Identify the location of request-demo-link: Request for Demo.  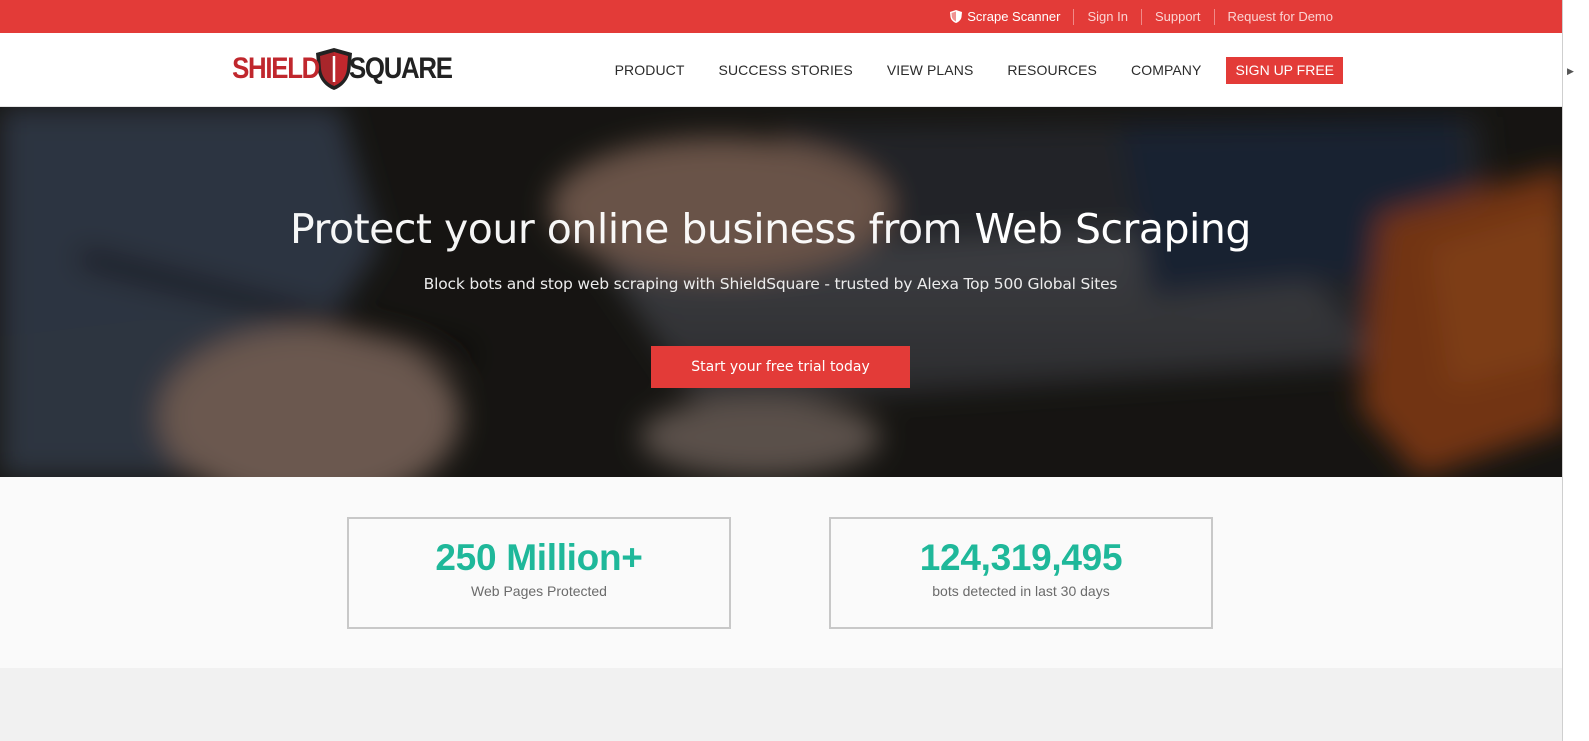
(1280, 16).